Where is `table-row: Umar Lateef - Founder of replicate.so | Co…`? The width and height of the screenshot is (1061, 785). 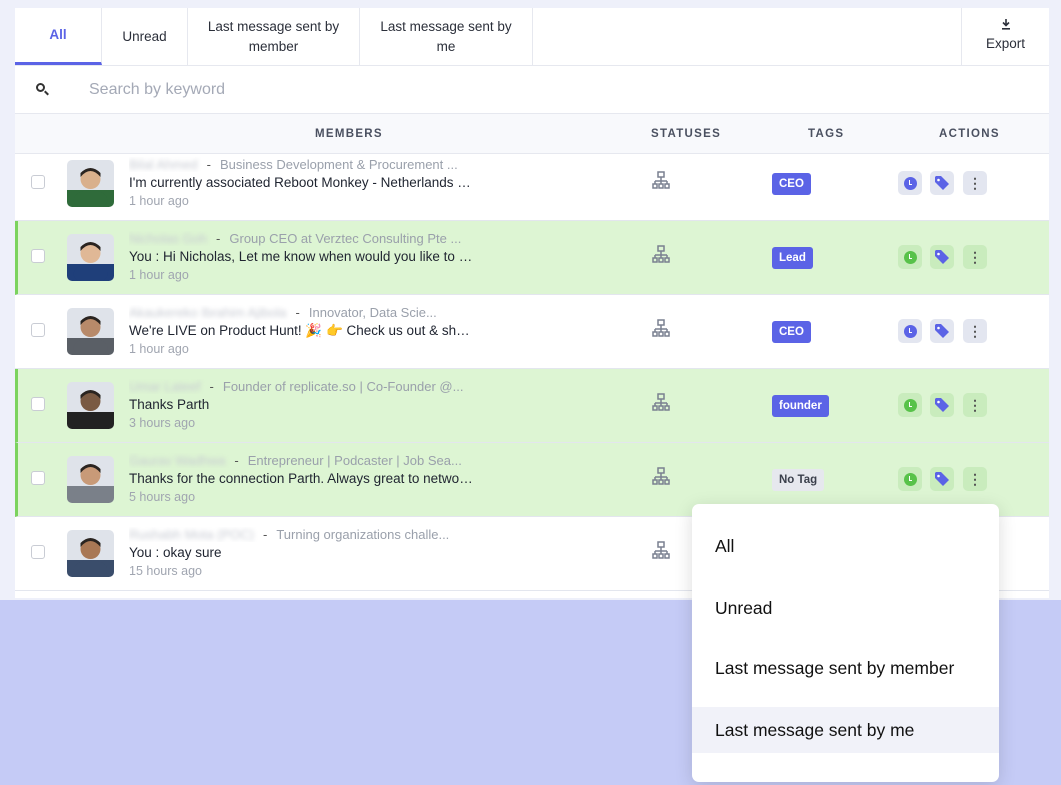 table-row: Umar Lateef - Founder of replicate.so | Co… is located at coordinates (532, 406).